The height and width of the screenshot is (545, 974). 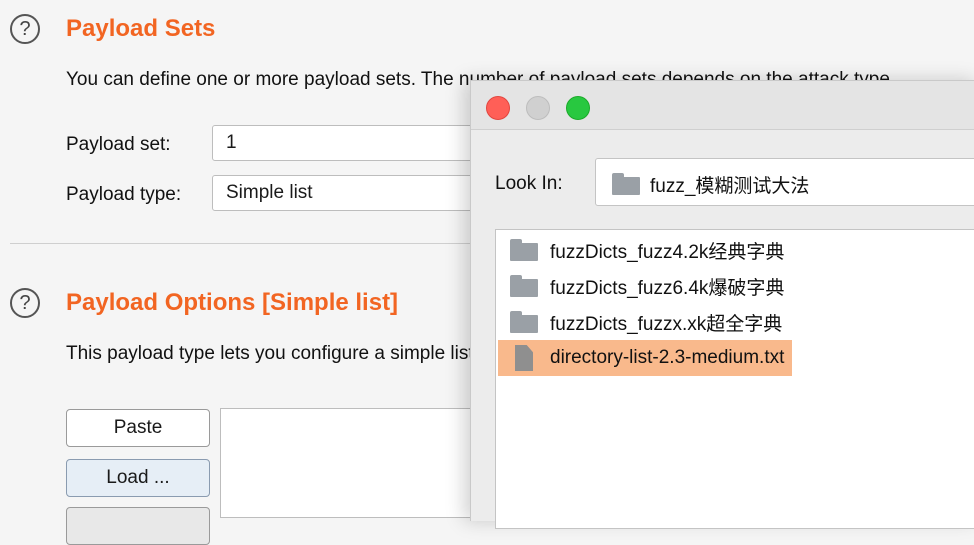 What do you see at coordinates (667, 252) in the screenshot?
I see `file-name: fuzzDicts_fuzz4.2k经典字典` at bounding box center [667, 252].